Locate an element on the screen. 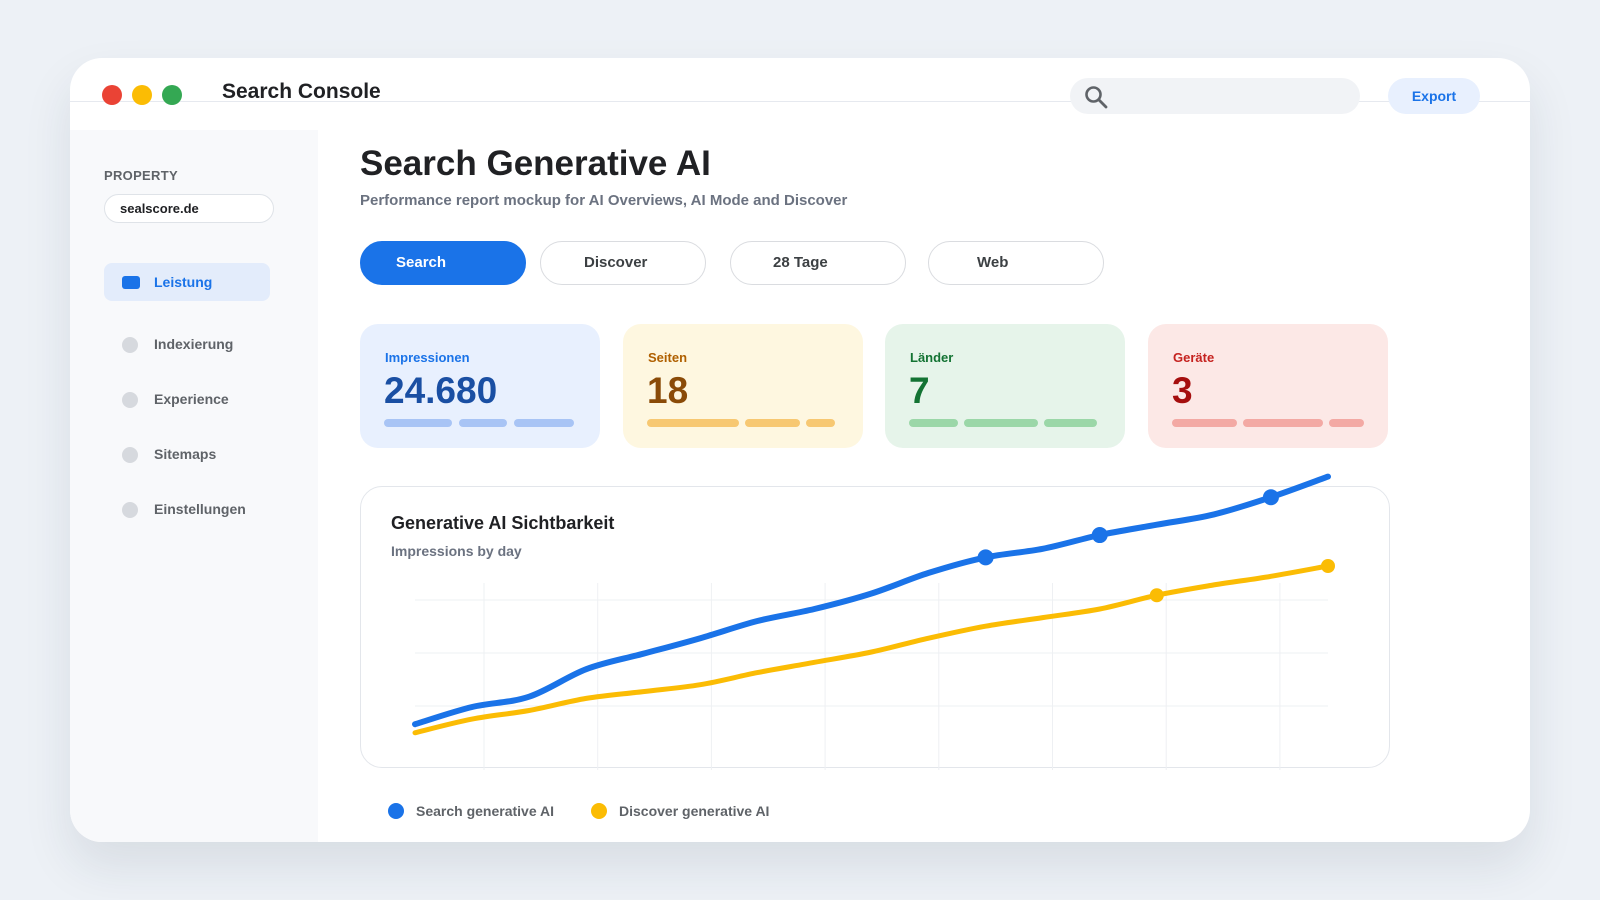 Image resolution: width=1600 pixels, height=900 pixels. sidebar-item-sitemaps: Sitemaps is located at coordinates (187, 454).